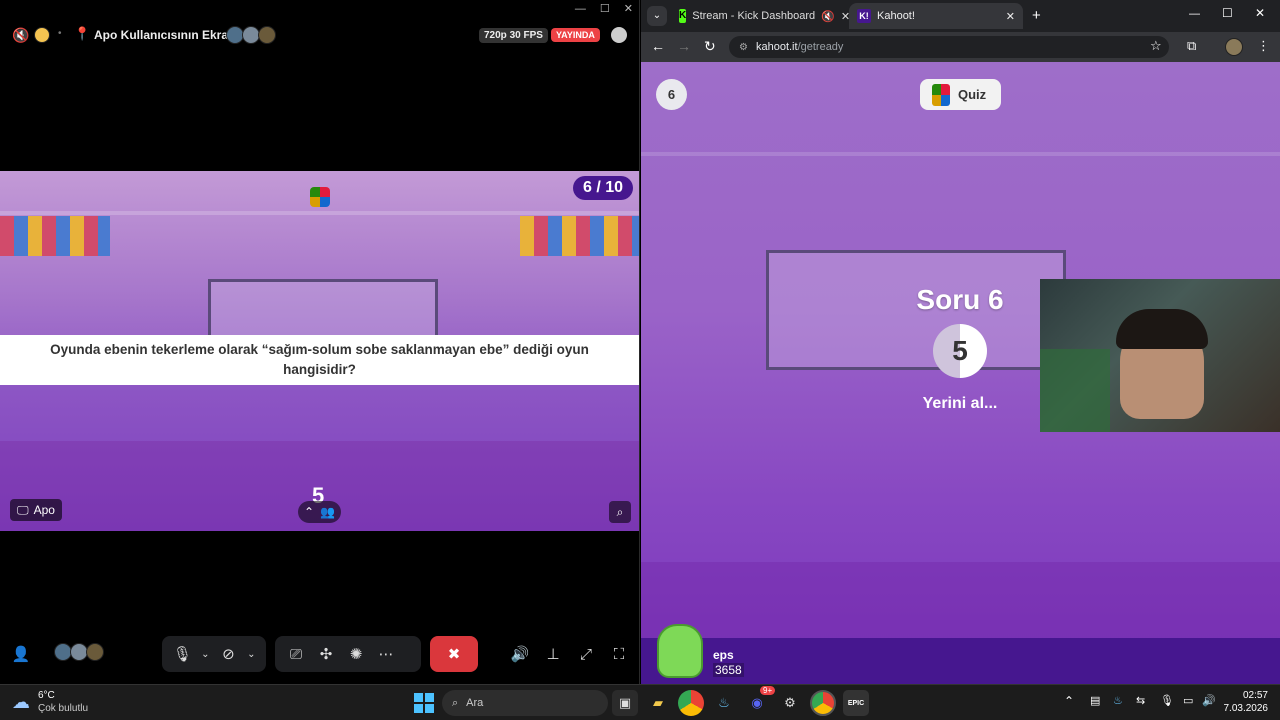 The height and width of the screenshot is (720, 1280). What do you see at coordinates (1156, 46) in the screenshot?
I see `bookmark-star-icon: ☆` at bounding box center [1156, 46].